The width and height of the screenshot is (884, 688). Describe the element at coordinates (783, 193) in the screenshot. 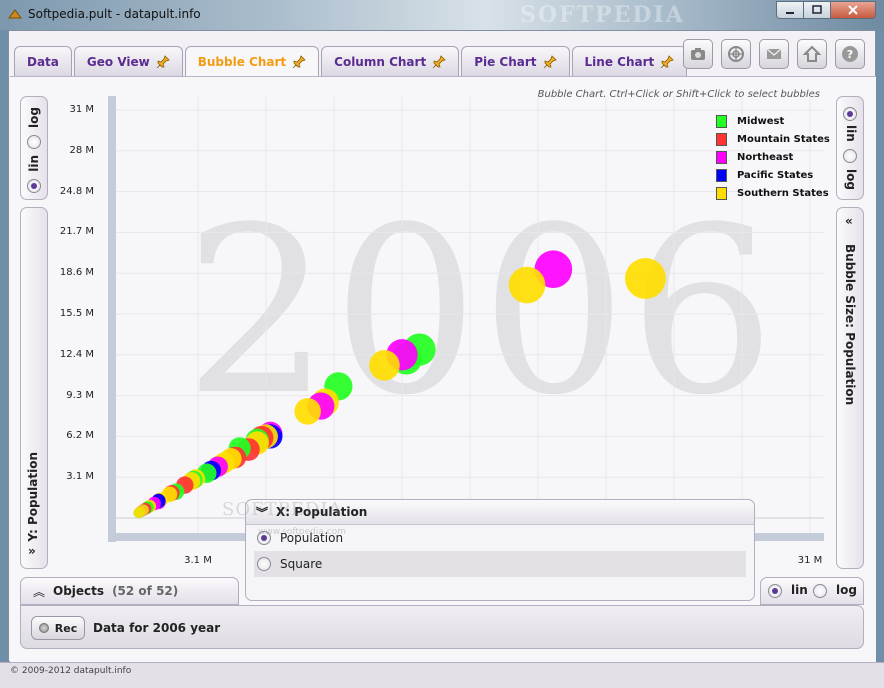

I see `legend-label: Southern States` at that location.